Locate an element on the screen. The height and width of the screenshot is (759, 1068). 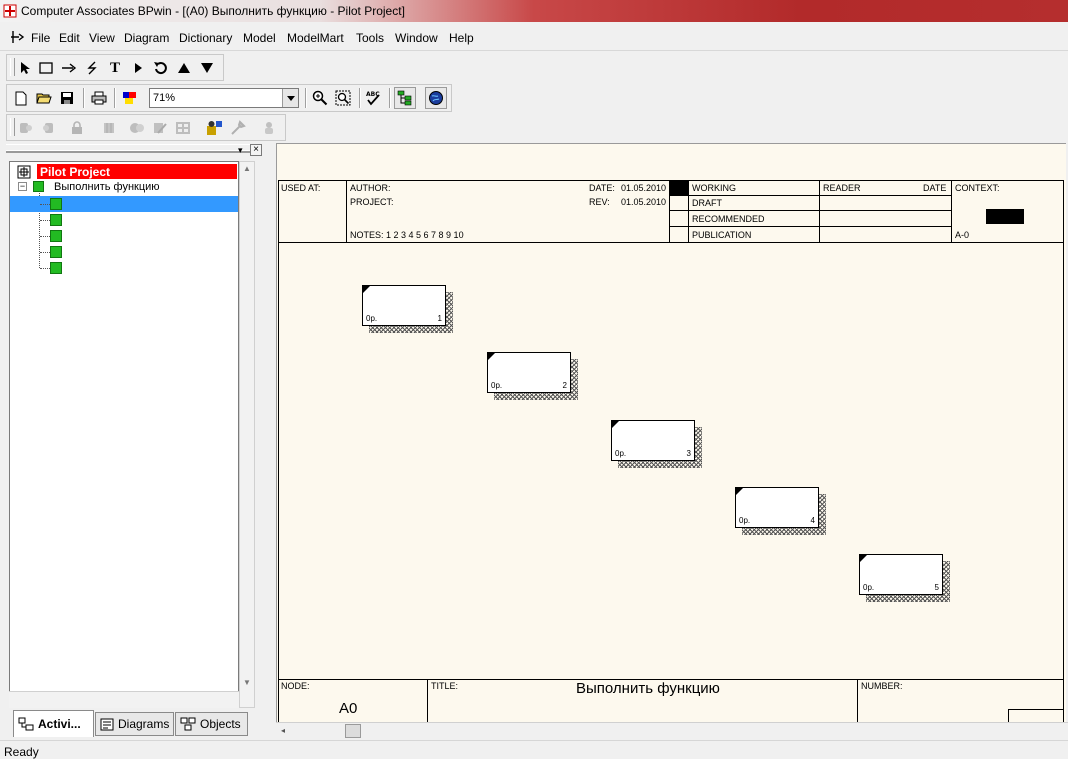
go-to-parent-icon is located at coordinates (184, 68).